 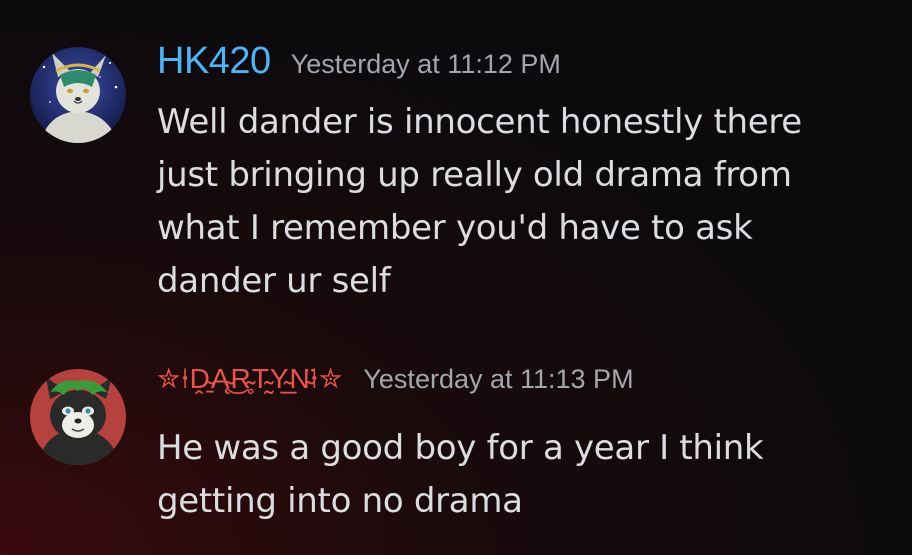 I want to click on message-header: HK420 Yesterday at 11:12 PM, so click(x=359, y=61).